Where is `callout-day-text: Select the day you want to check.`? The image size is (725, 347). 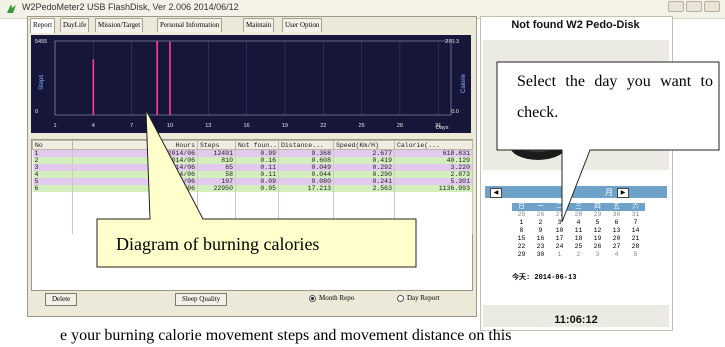
callout-day-text: Select the day you want to check. is located at coordinates (615, 97).